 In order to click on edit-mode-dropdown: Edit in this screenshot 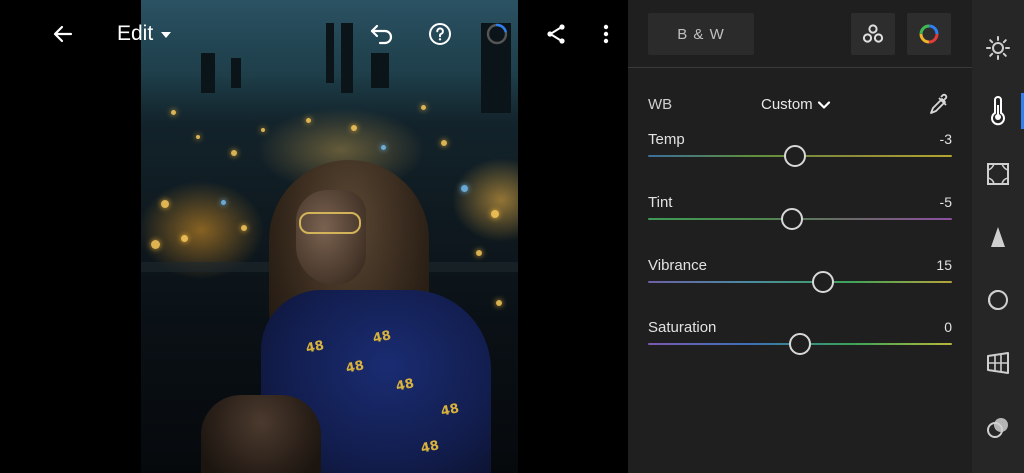, I will do `click(144, 34)`.